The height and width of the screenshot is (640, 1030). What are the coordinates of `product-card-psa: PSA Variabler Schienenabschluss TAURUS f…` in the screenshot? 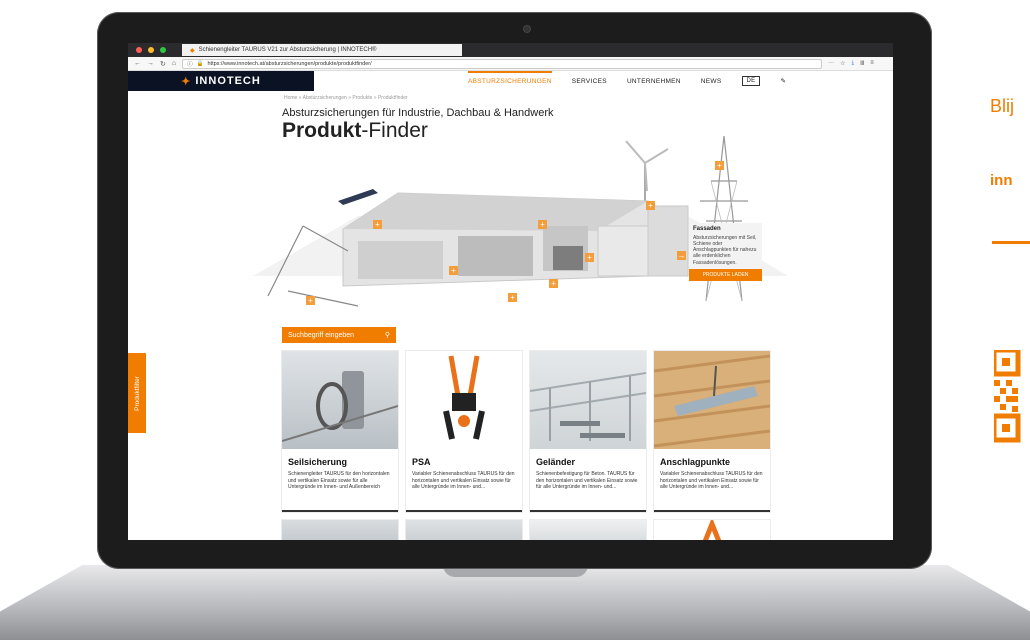 It's located at (464, 431).